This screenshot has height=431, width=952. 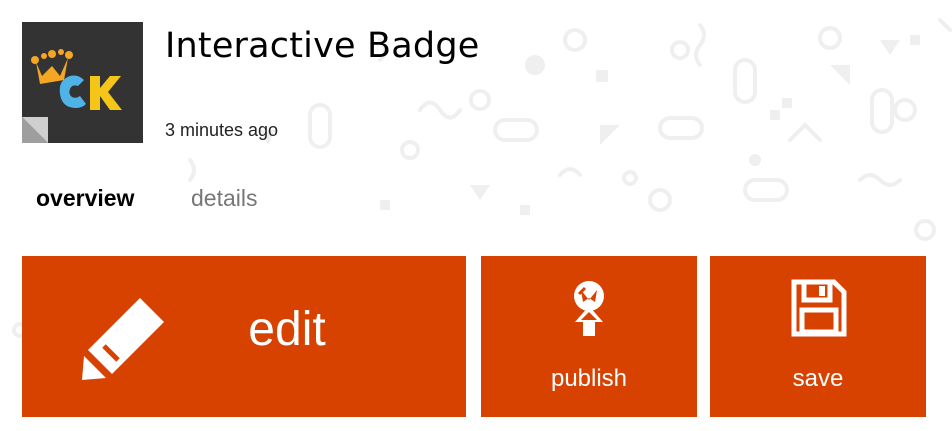 I want to click on save-icon, so click(x=819, y=308).